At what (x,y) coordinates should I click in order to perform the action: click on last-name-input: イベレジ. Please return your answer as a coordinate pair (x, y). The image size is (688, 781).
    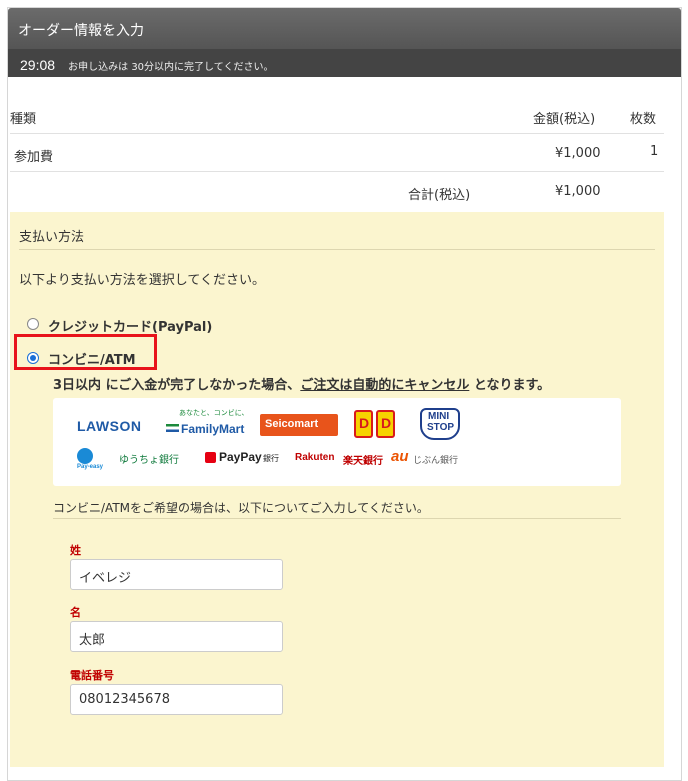
    Looking at the image, I should click on (176, 574).